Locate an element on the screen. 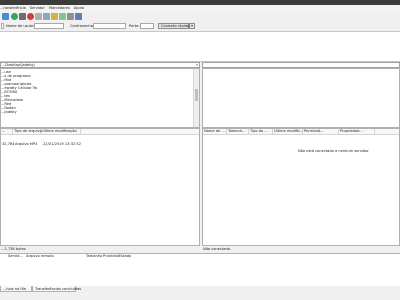 The image size is (400, 300). column-header: Última modificação is located at coordinates (61, 131).